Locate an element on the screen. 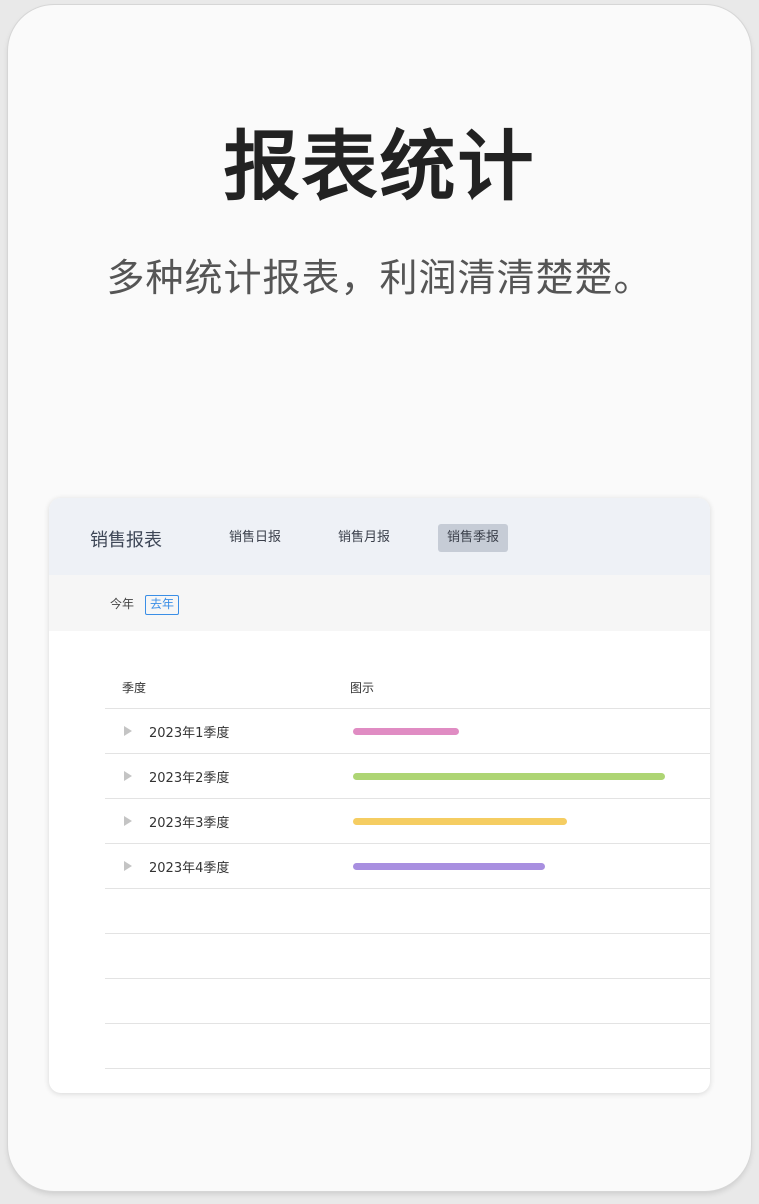 This screenshot has width=759, height=1204. report-header: 销售报表 销售日报 销售月报 销售季报 is located at coordinates (379, 536).